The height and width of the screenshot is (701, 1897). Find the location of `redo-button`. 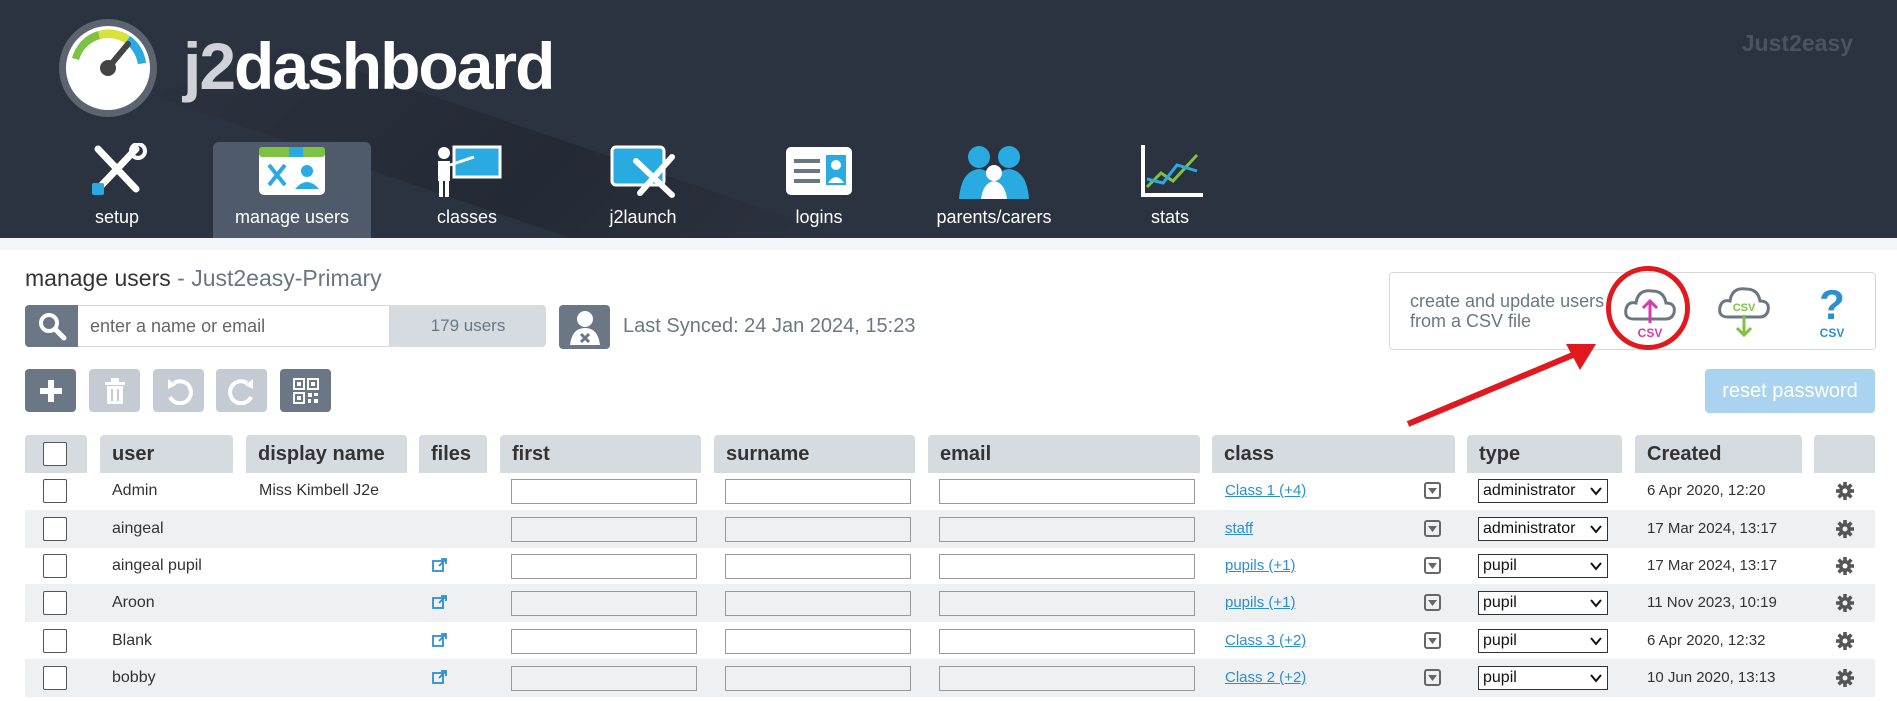

redo-button is located at coordinates (241, 390).